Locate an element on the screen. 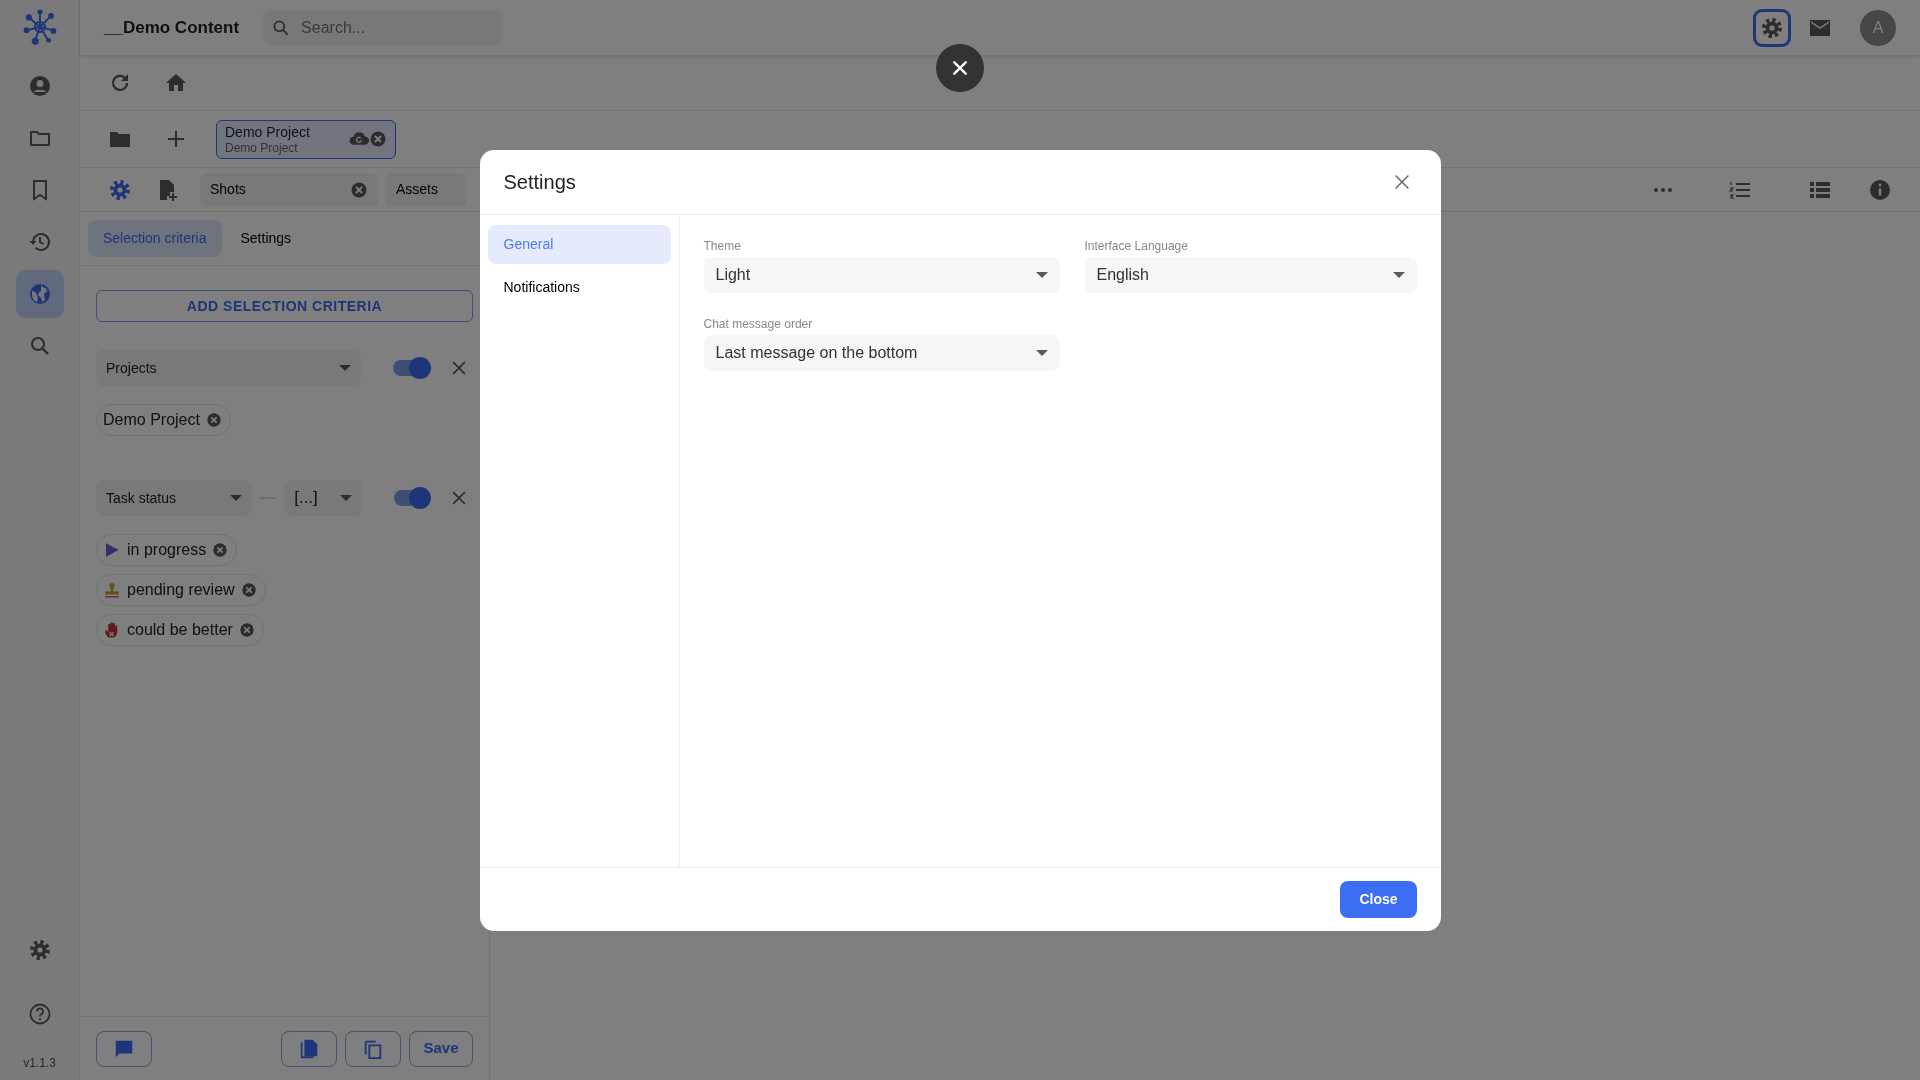  chip-label: pending review is located at coordinates (181, 590).